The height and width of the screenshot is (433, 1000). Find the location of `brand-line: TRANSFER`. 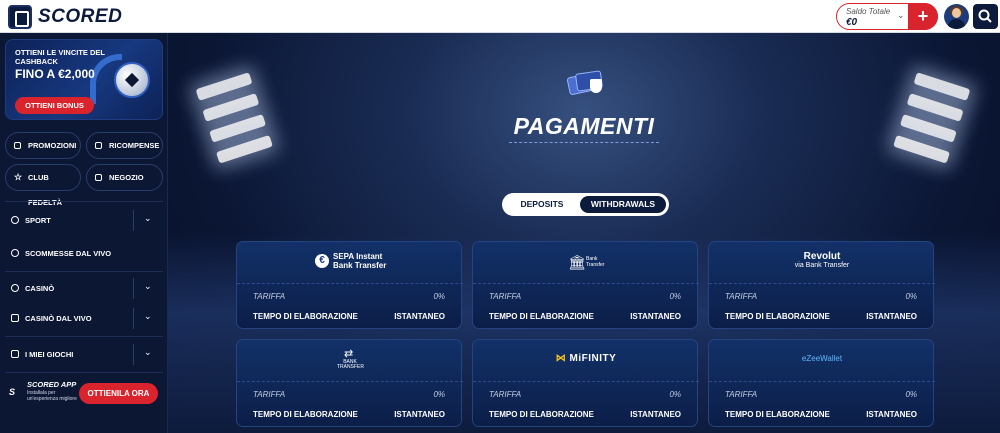

brand-line: TRANSFER is located at coordinates (350, 367).